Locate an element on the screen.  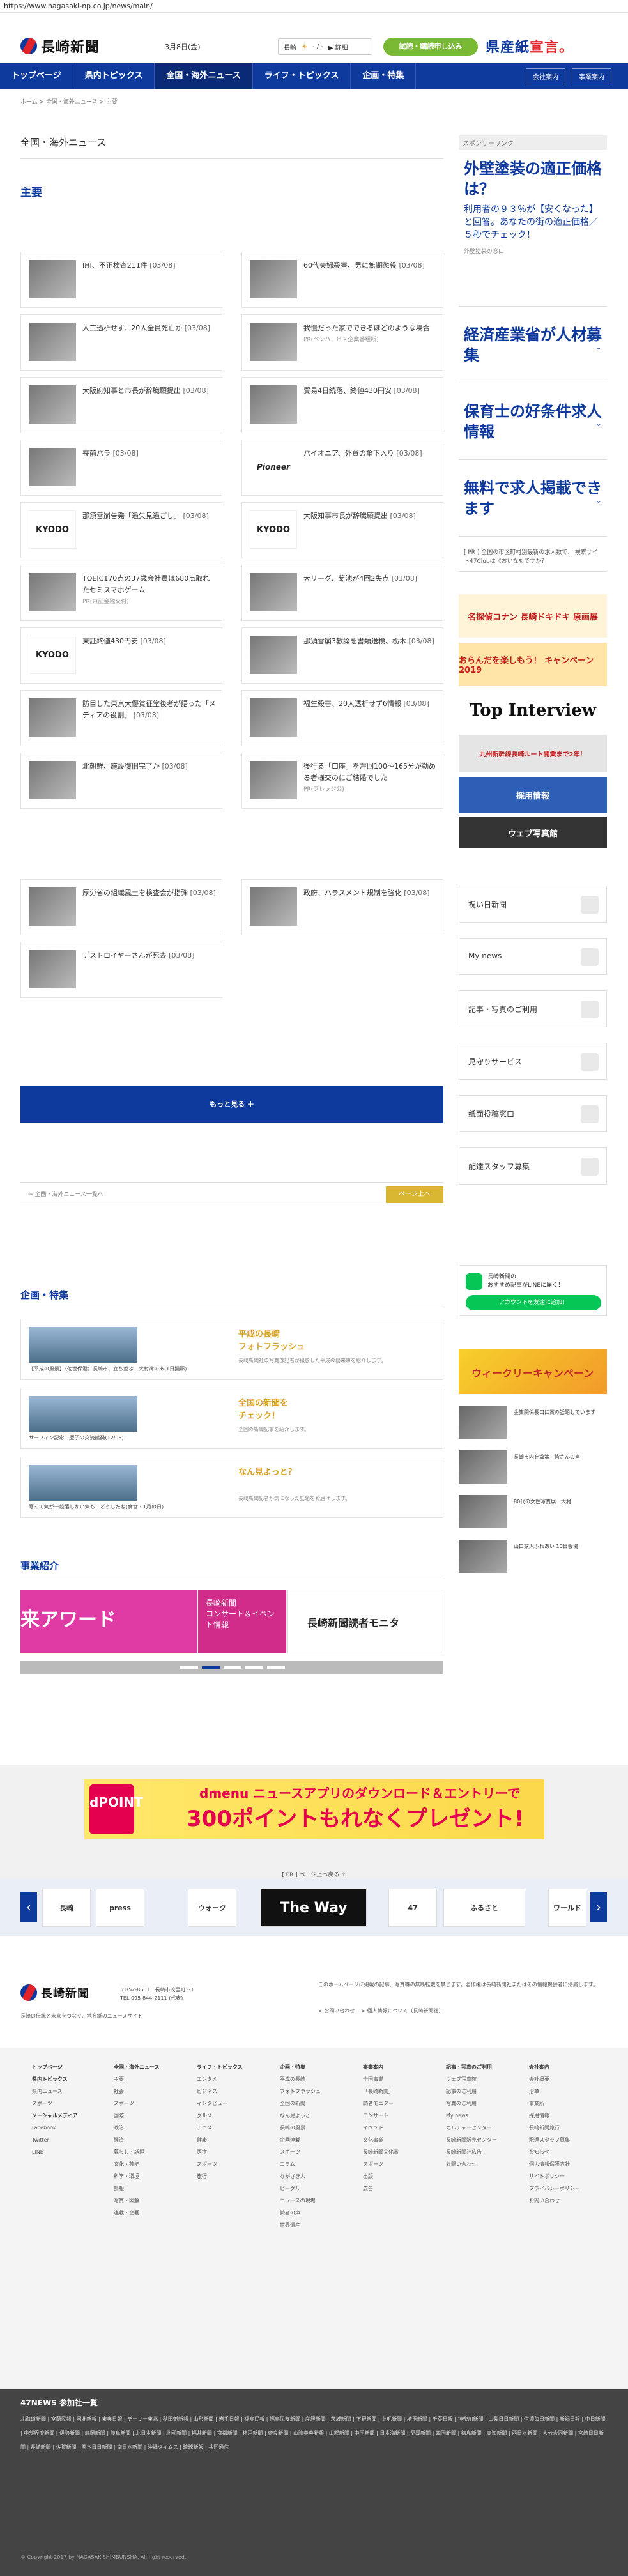
award-banner: 来アワード is located at coordinates (108, 1621).